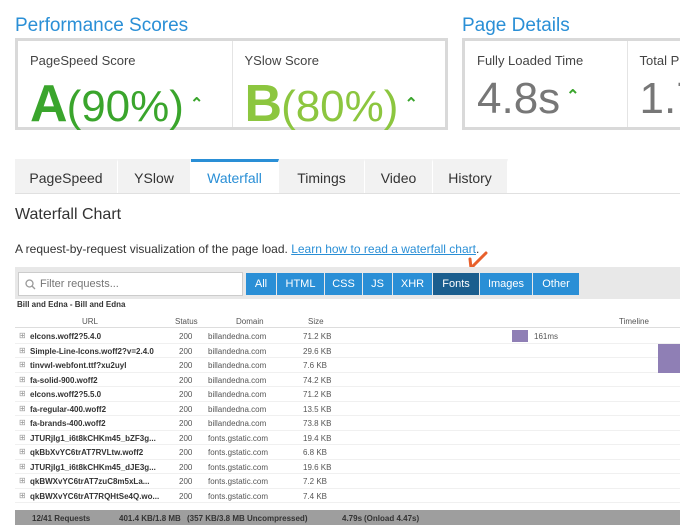 The image size is (680, 525). I want to click on yslow-score-card: YSlow Score B (80%) ⌃, so click(338, 87).